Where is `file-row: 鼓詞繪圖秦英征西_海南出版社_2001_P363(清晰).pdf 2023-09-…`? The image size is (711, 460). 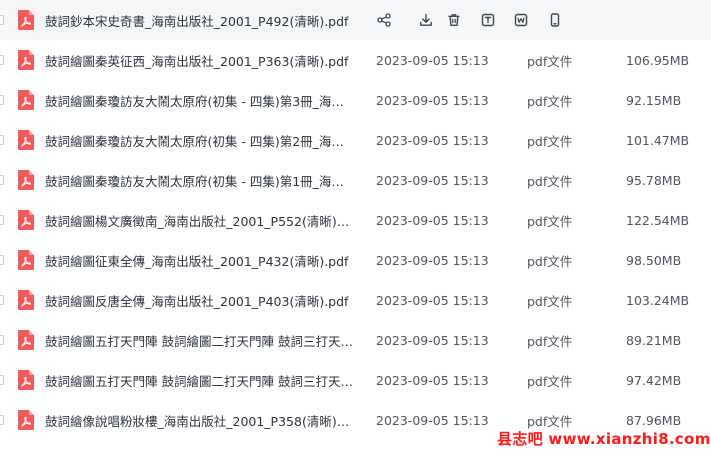
file-row: 鼓詞繪圖秦英征西_海南出版社_2001_P363(清晰).pdf 2023-09-… is located at coordinates (355, 60).